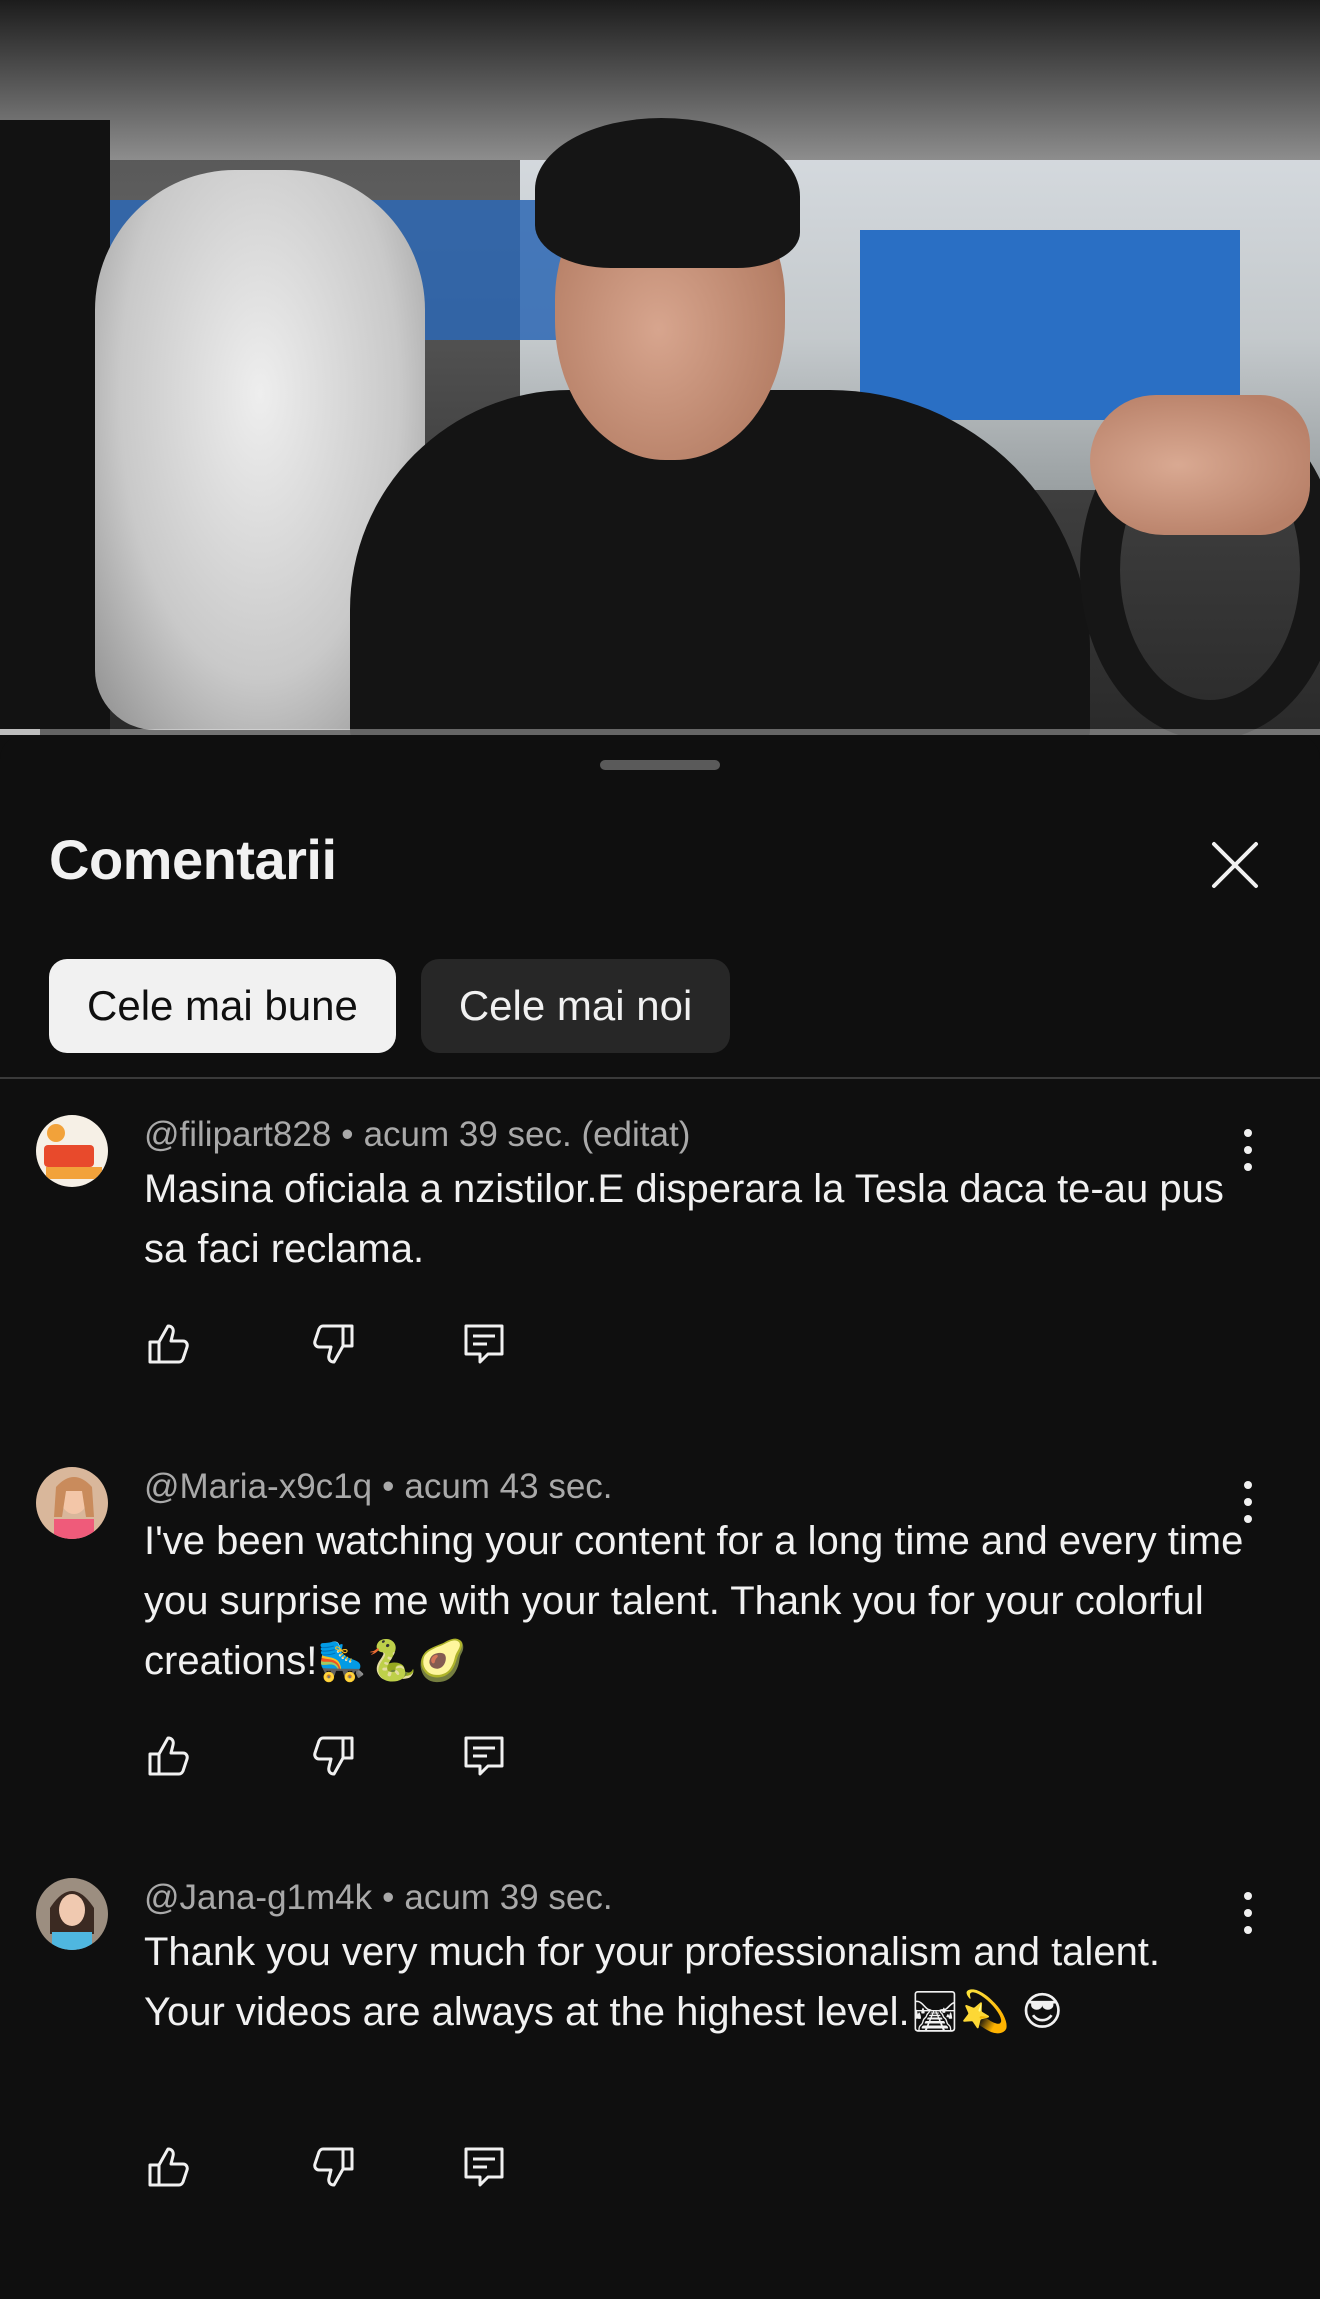 This screenshot has height=2299, width=1320. I want to click on divider, so click(660, 1078).